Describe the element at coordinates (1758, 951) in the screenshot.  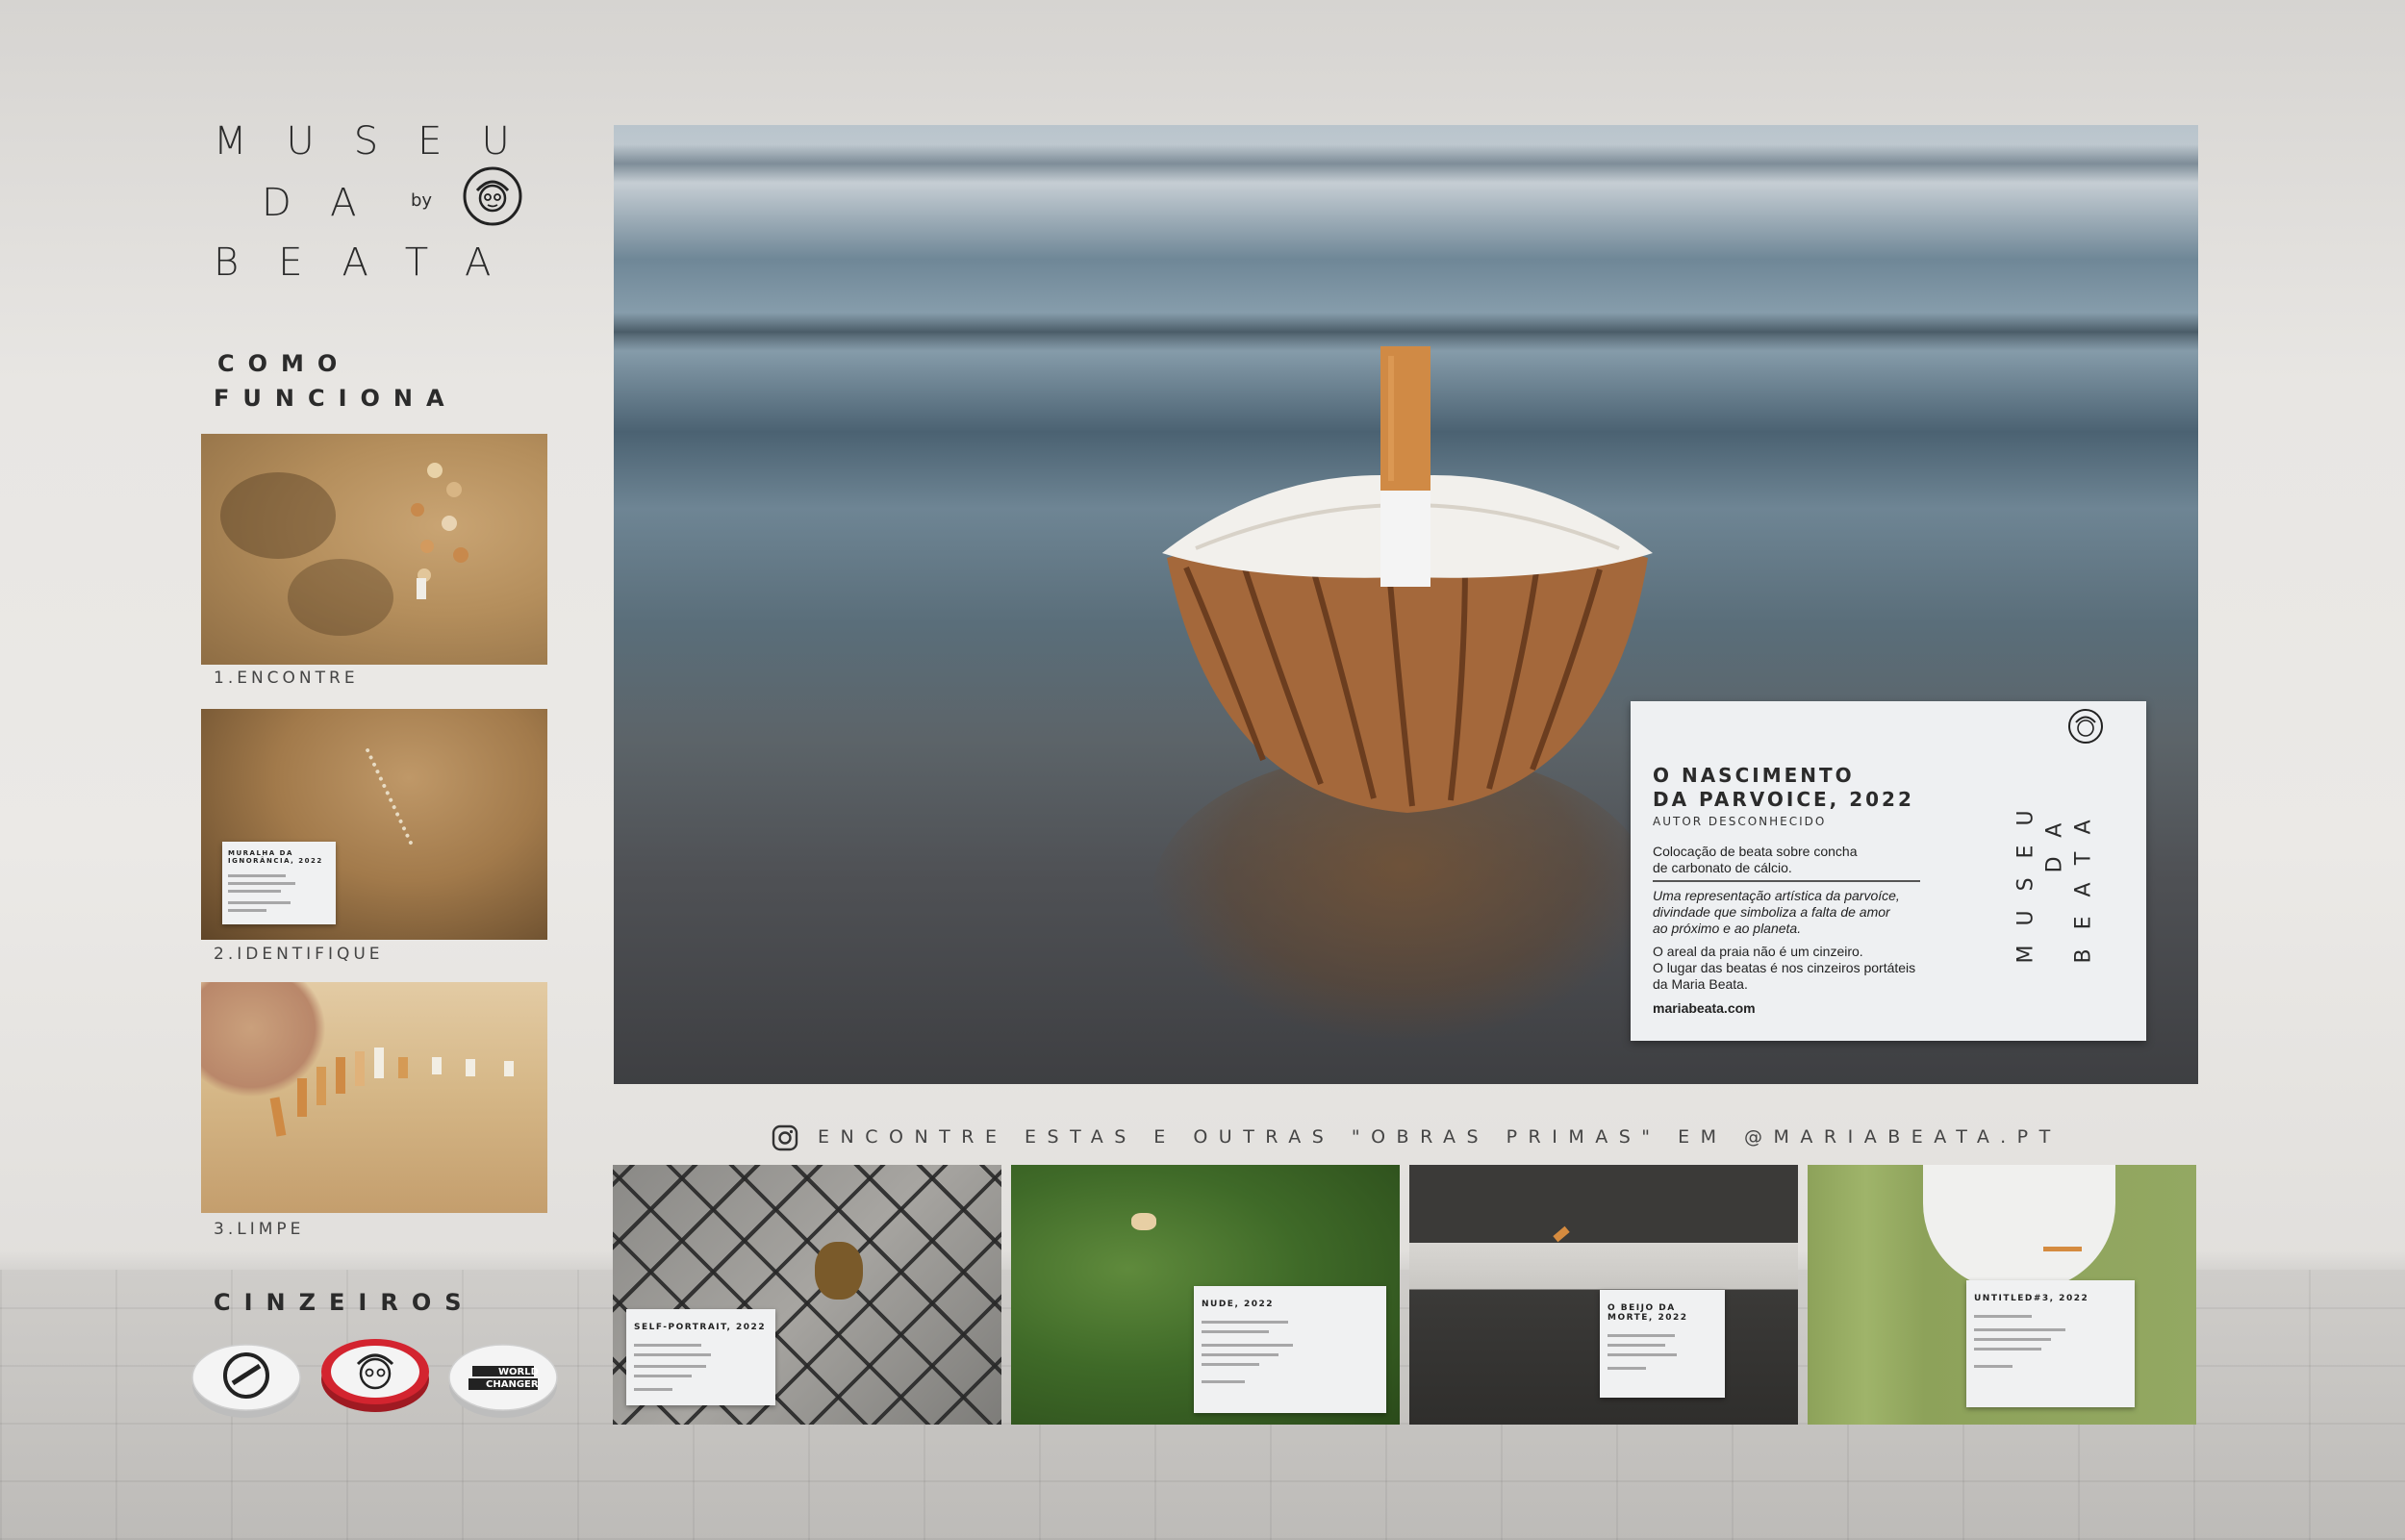
I see `artwork-msg-line1: O areal da praia não é um cinzeiro.` at that location.